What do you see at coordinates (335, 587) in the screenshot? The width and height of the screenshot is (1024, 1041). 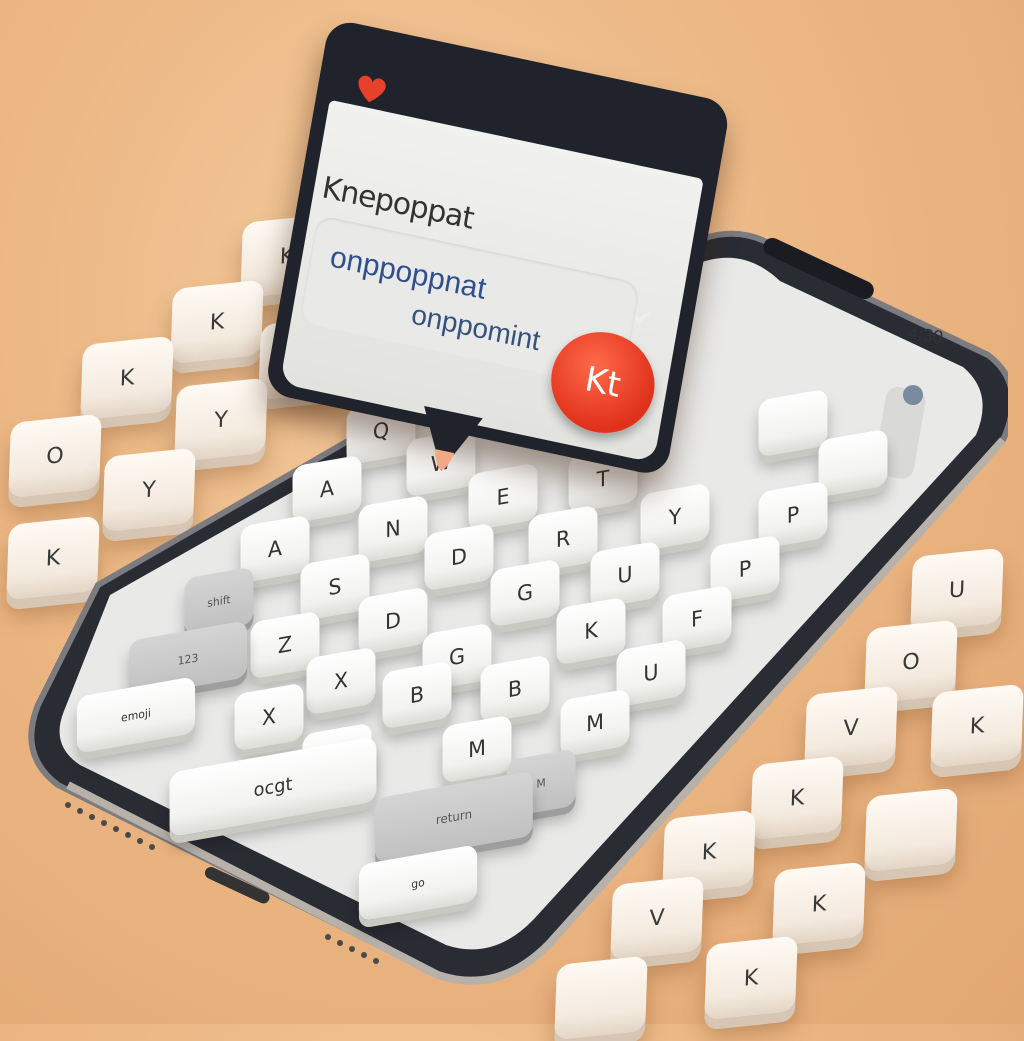 I see `key-label: S` at bounding box center [335, 587].